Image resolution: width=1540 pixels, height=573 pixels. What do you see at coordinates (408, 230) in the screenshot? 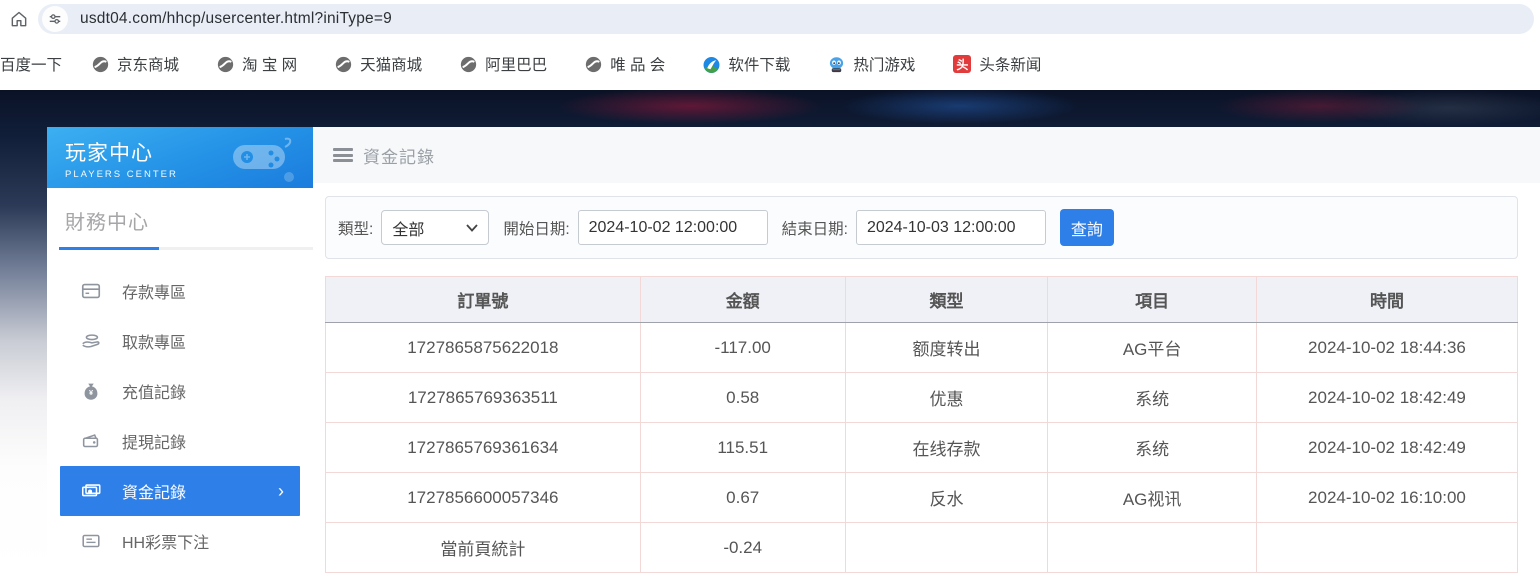
I see `type-select-value: 全部` at bounding box center [408, 230].